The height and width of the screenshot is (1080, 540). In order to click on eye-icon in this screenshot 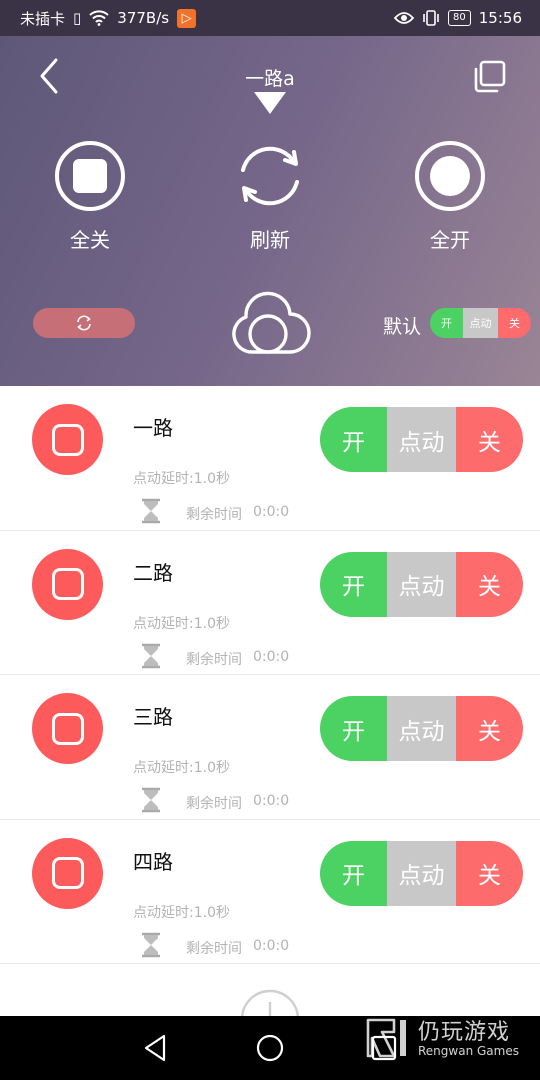, I will do `click(404, 18)`.